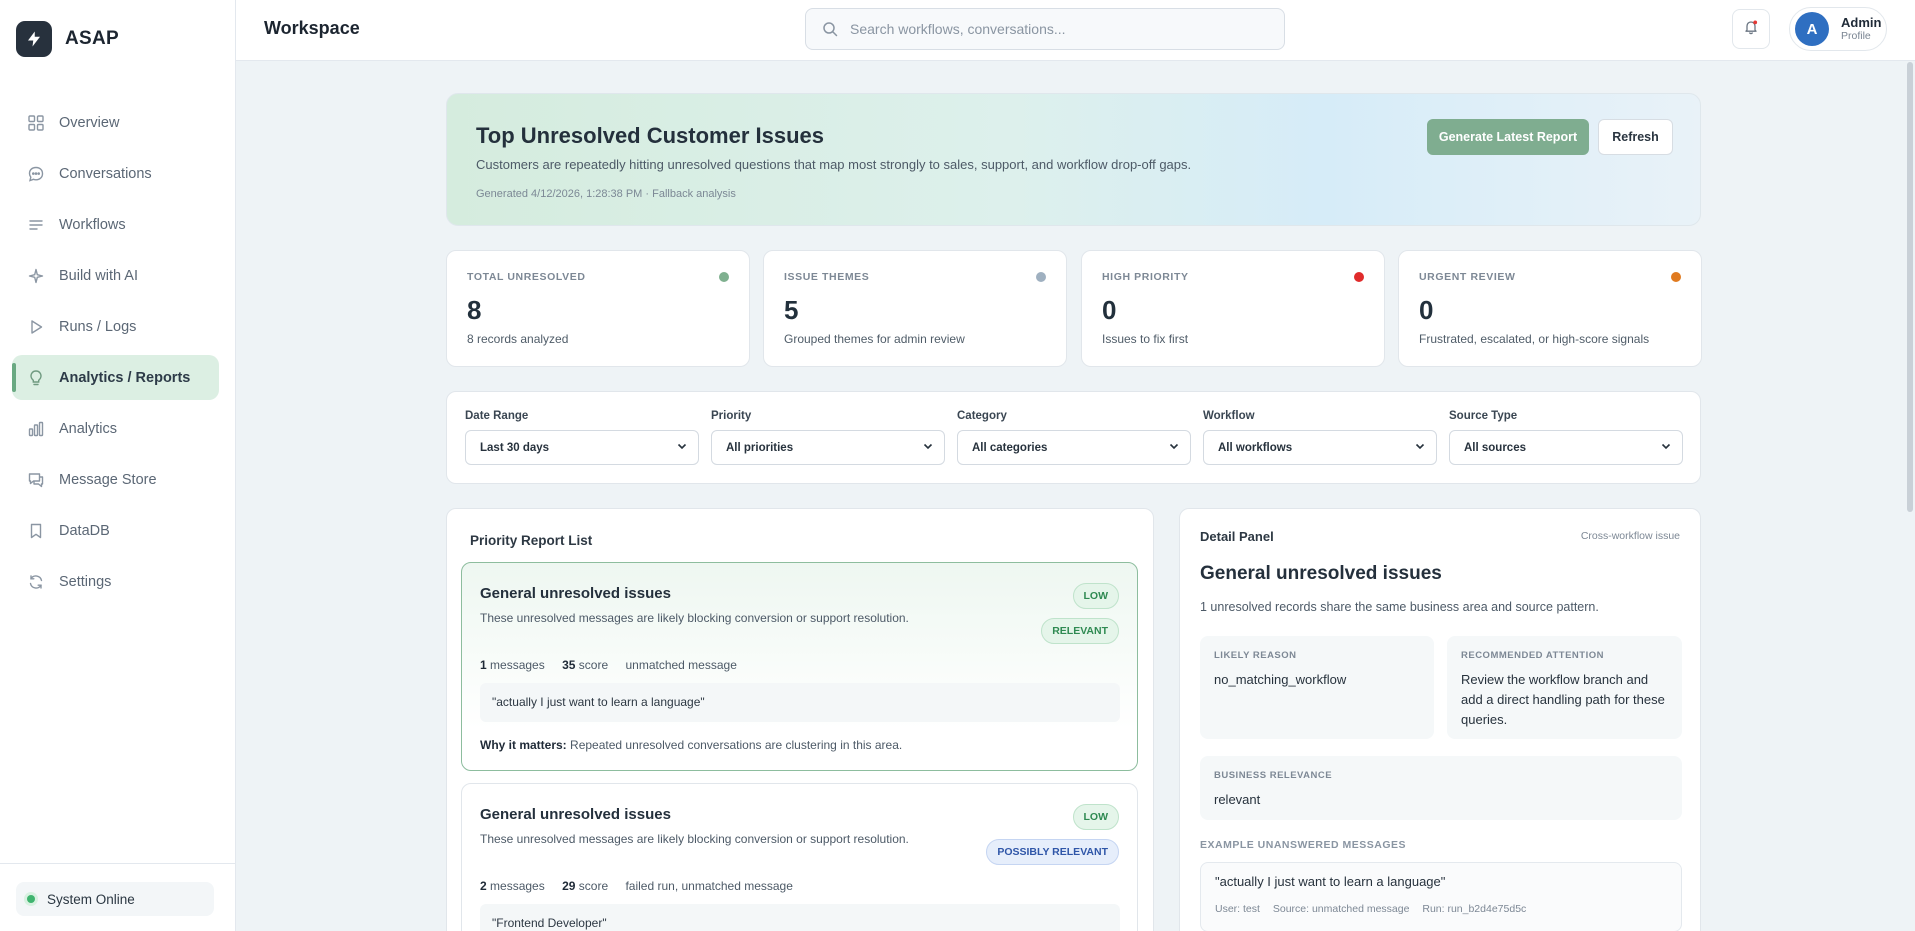 Image resolution: width=1915 pixels, height=931 pixels. I want to click on filter-priority: Priority All priorities, so click(828, 437).